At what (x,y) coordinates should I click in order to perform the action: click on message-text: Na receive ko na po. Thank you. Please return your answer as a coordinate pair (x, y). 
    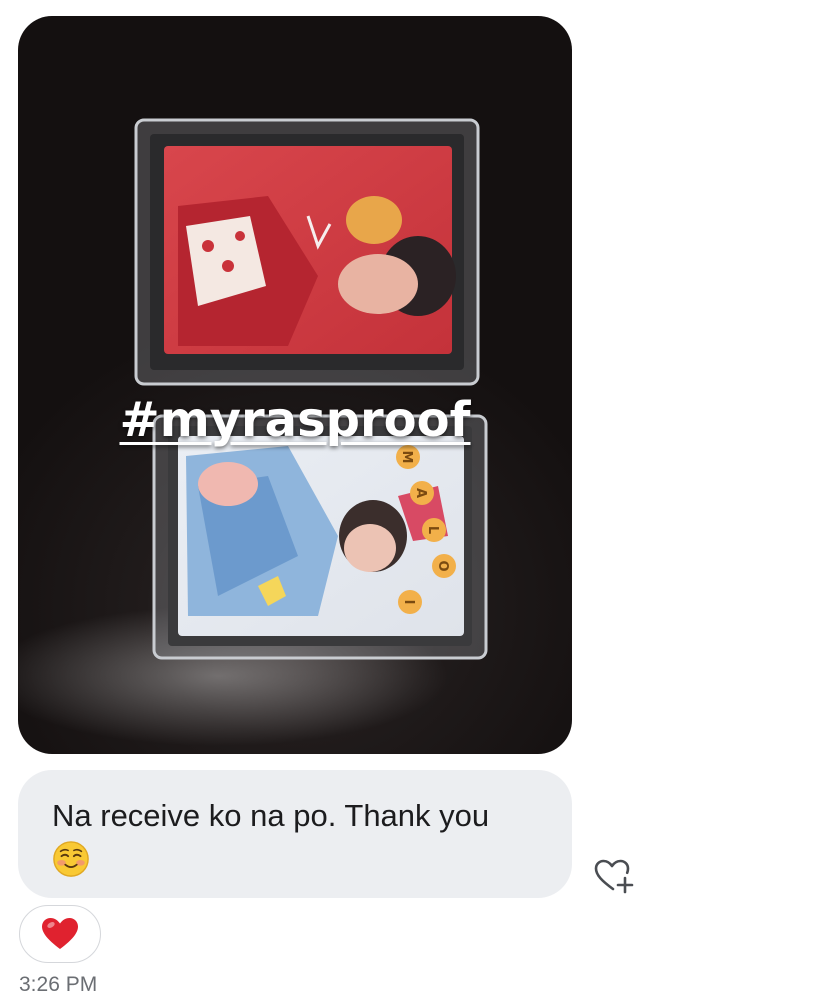
    Looking at the image, I should click on (271, 815).